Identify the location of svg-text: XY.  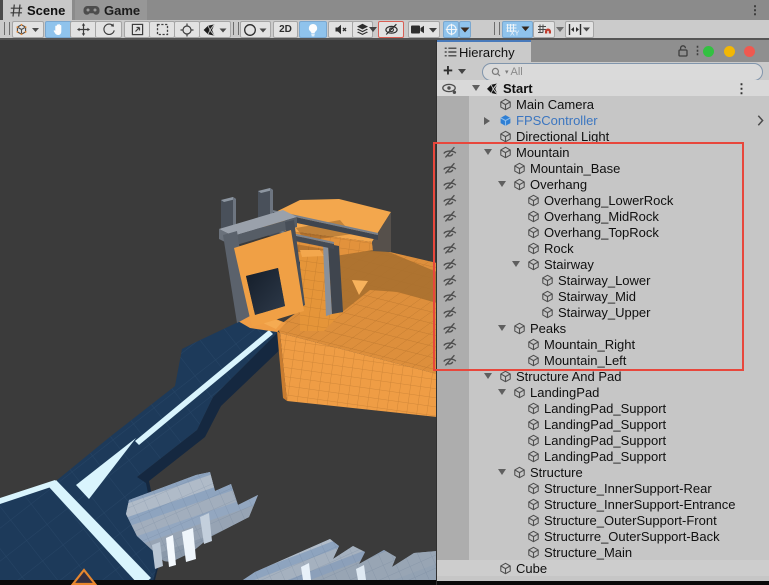
(515, 34).